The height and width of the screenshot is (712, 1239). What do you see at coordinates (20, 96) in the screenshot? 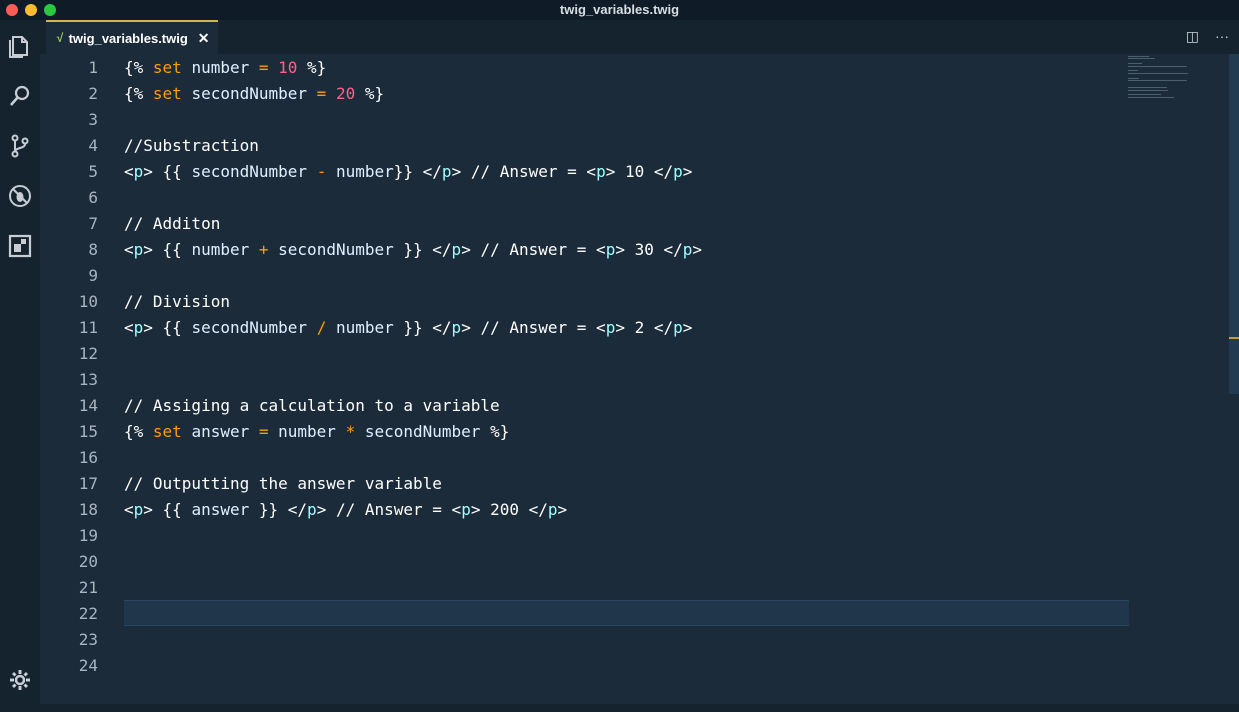
I see `search-icon` at bounding box center [20, 96].